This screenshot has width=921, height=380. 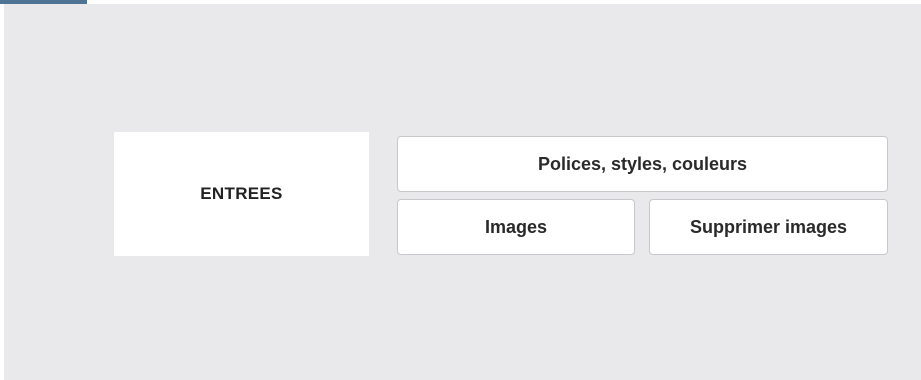 I want to click on images-button: Images, so click(x=516, y=227).